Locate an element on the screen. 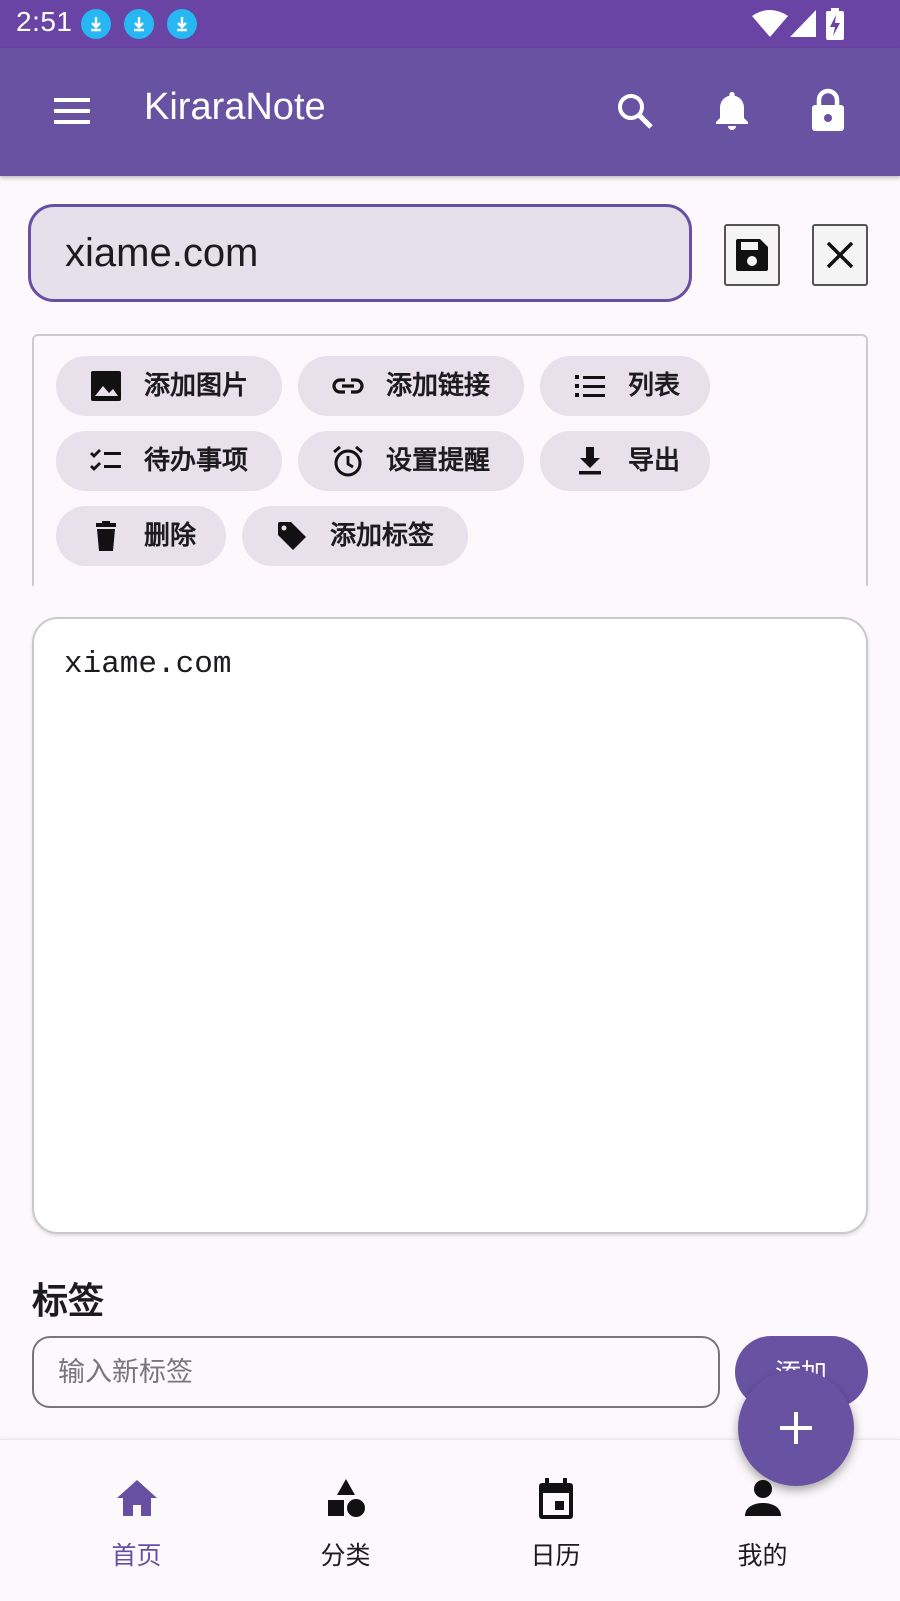 The height and width of the screenshot is (1601, 900). checklist-icon is located at coordinates (106, 461).